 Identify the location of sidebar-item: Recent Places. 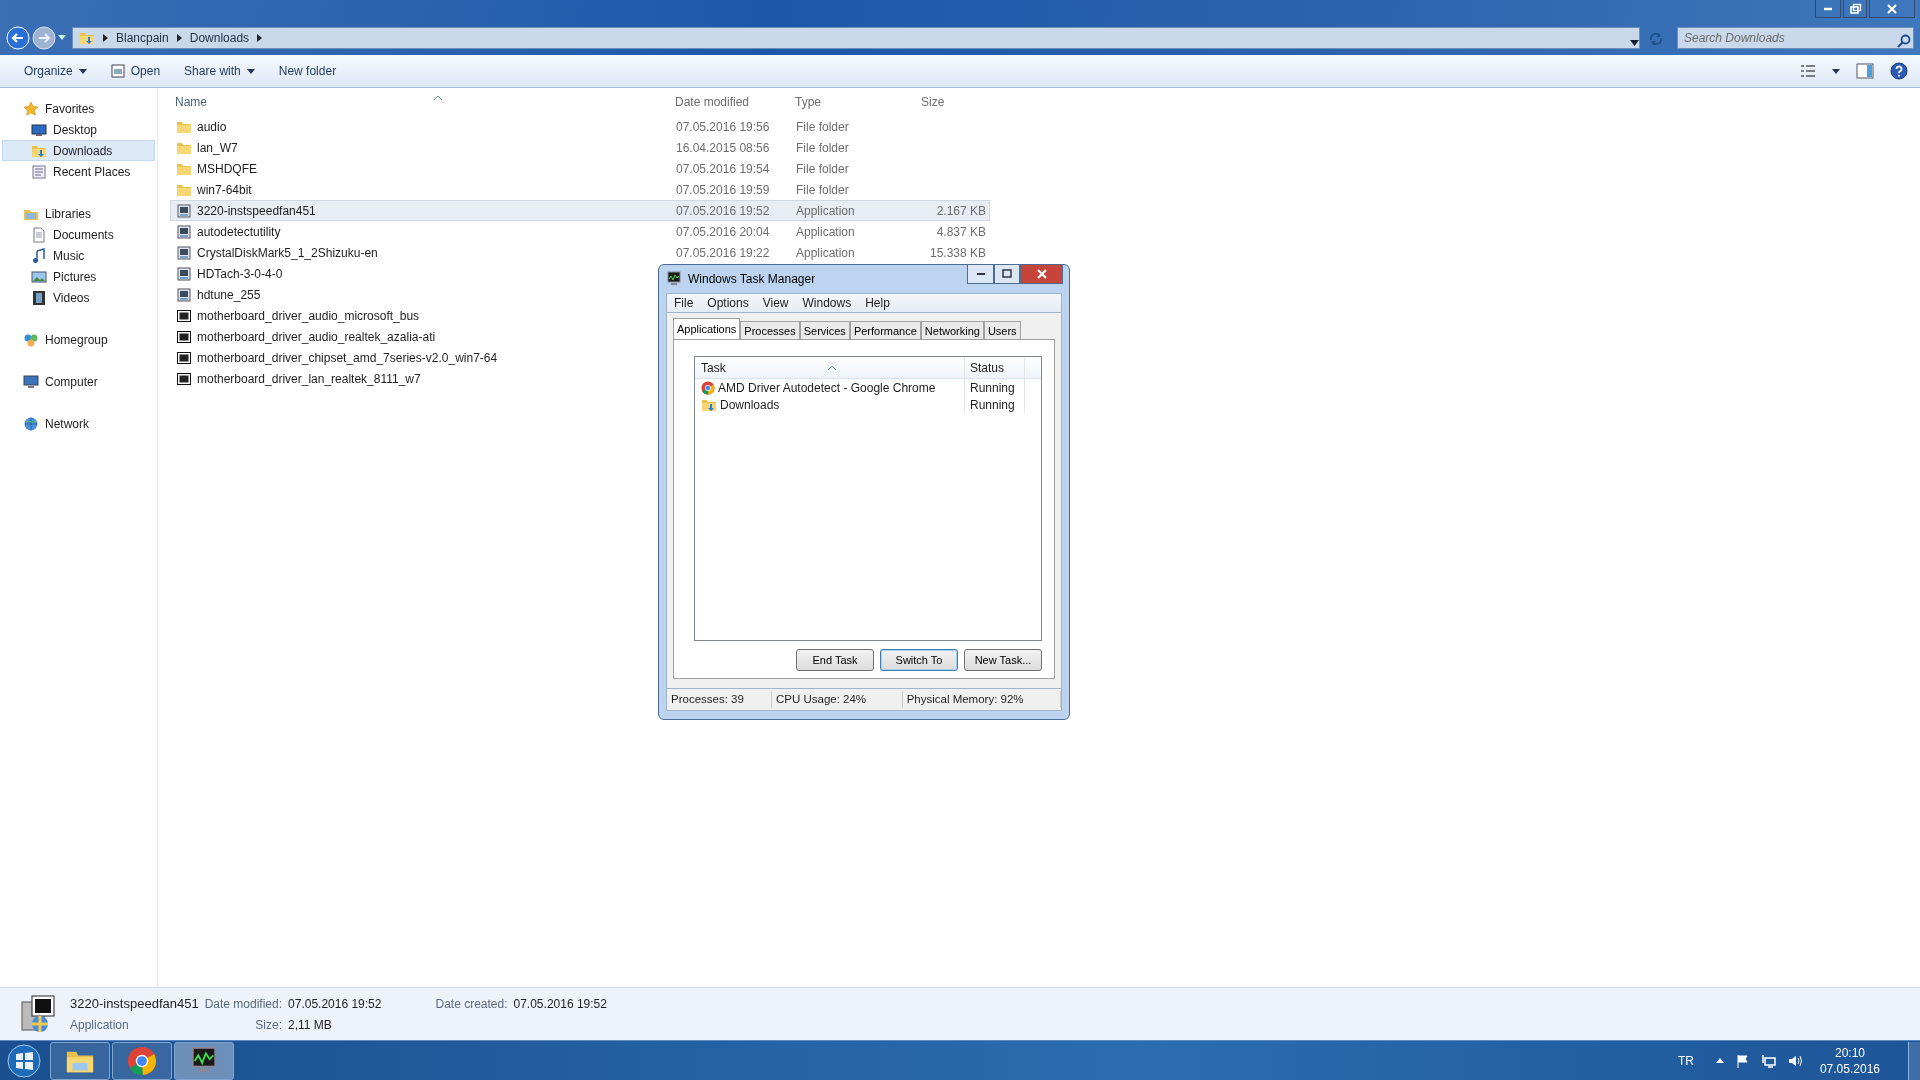
(78, 171).